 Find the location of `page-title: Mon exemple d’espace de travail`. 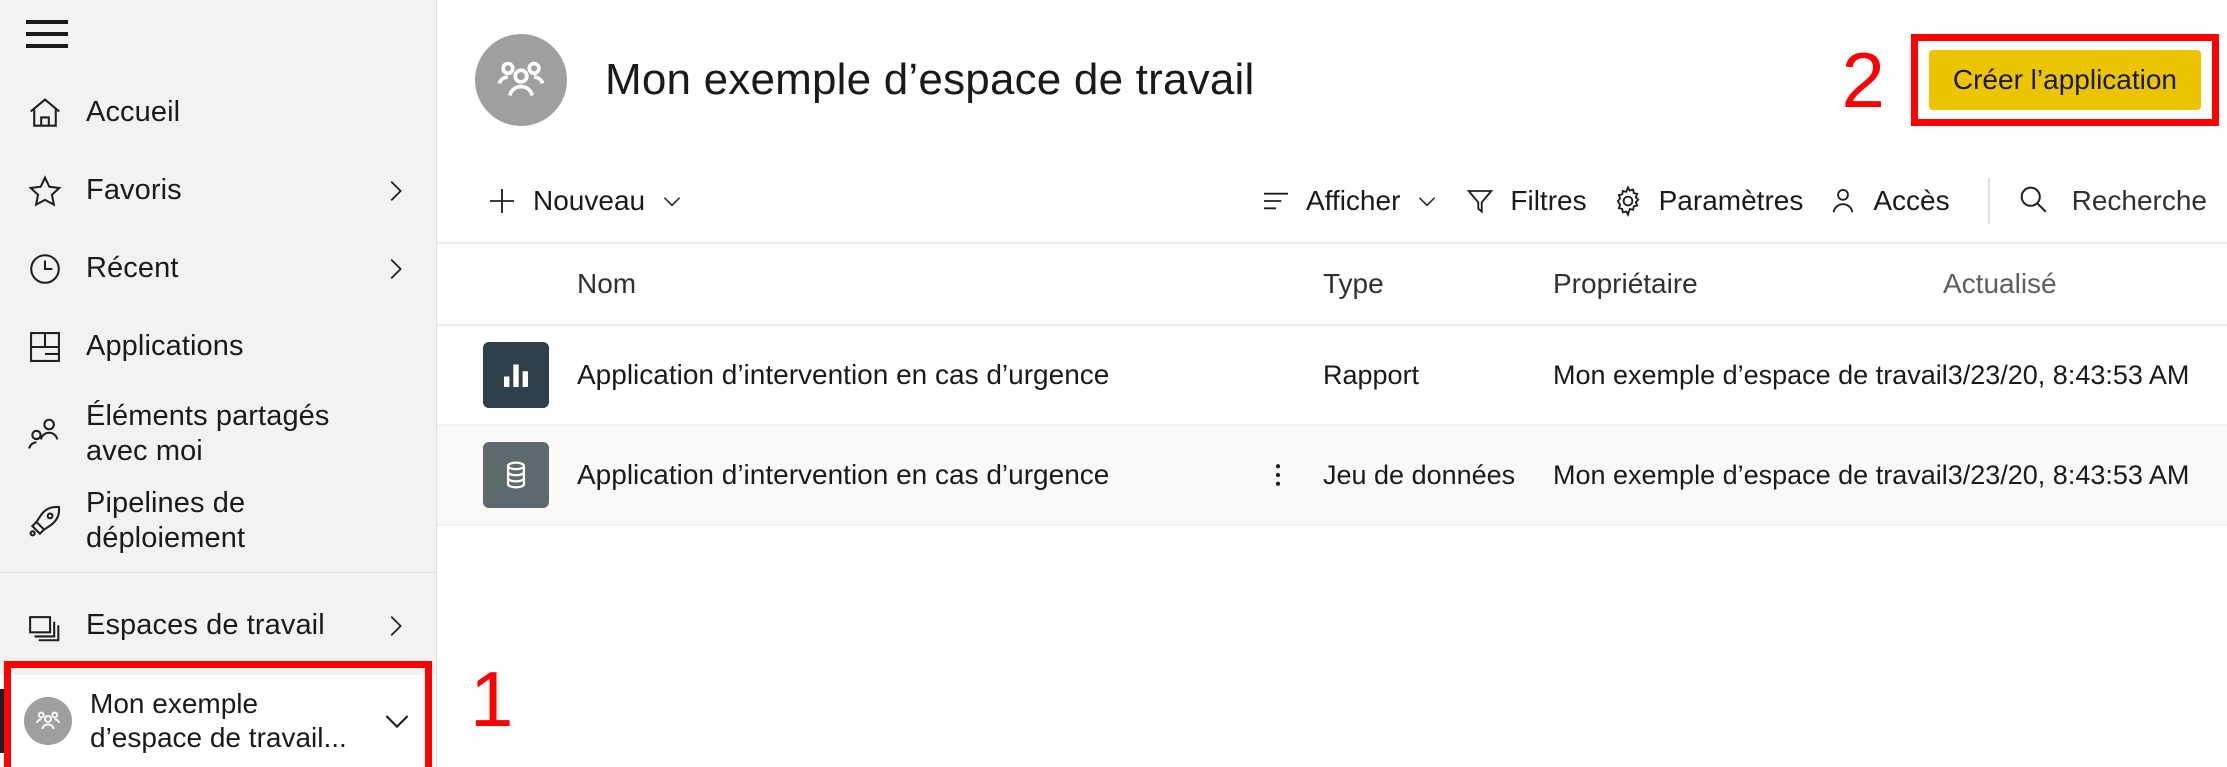

page-title: Mon exemple d’espace de travail is located at coordinates (930, 79).